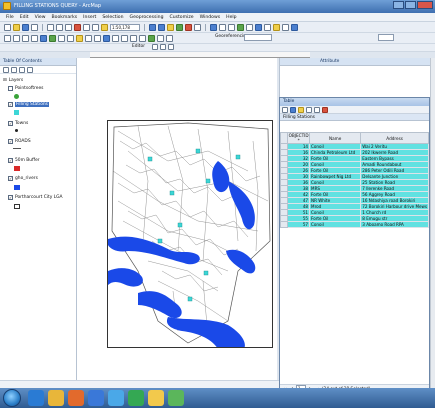 The width and height of the screenshot is (435, 408). Describe the element at coordinates (170, 27) in the screenshot. I see `catalog-window-icon` at that location.